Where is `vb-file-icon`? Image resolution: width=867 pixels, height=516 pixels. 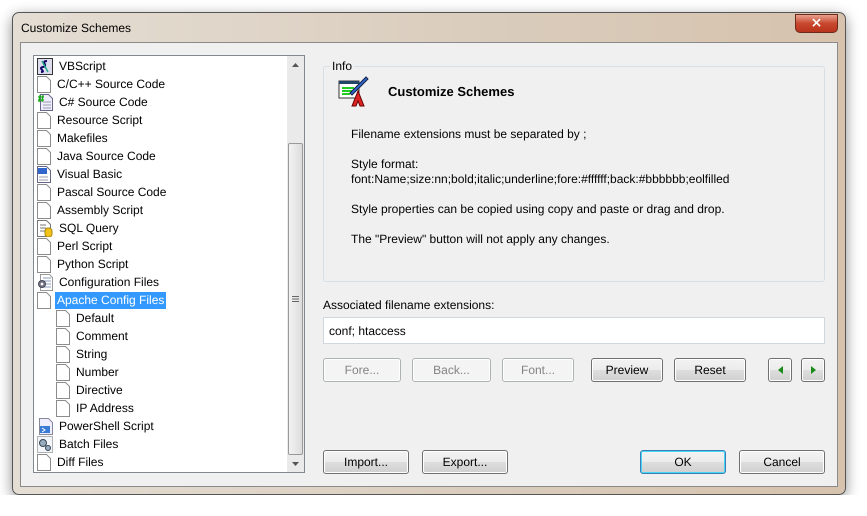
vb-file-icon is located at coordinates (44, 174).